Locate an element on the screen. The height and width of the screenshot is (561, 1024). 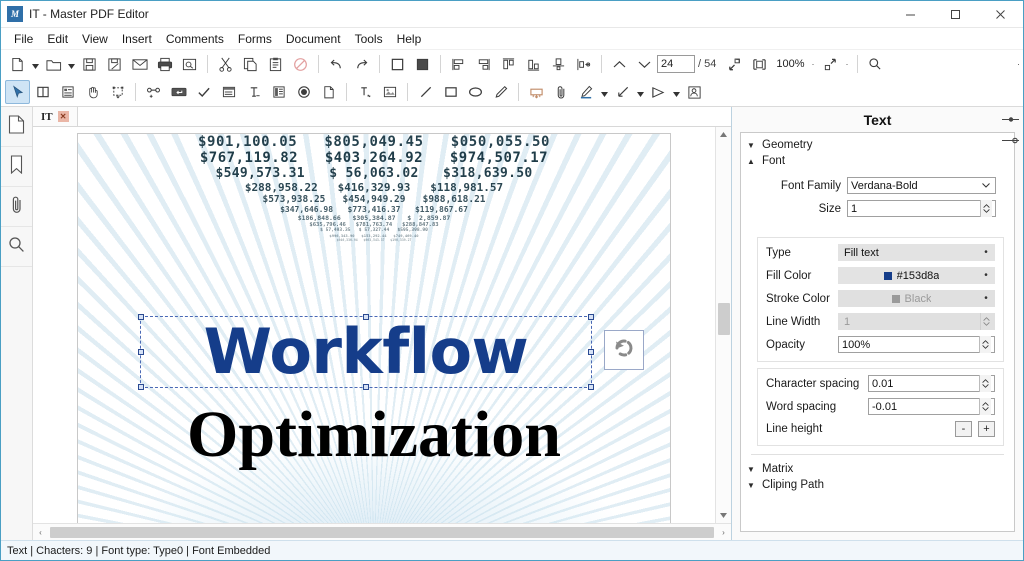
open-document-button is located at coordinates (53, 64).